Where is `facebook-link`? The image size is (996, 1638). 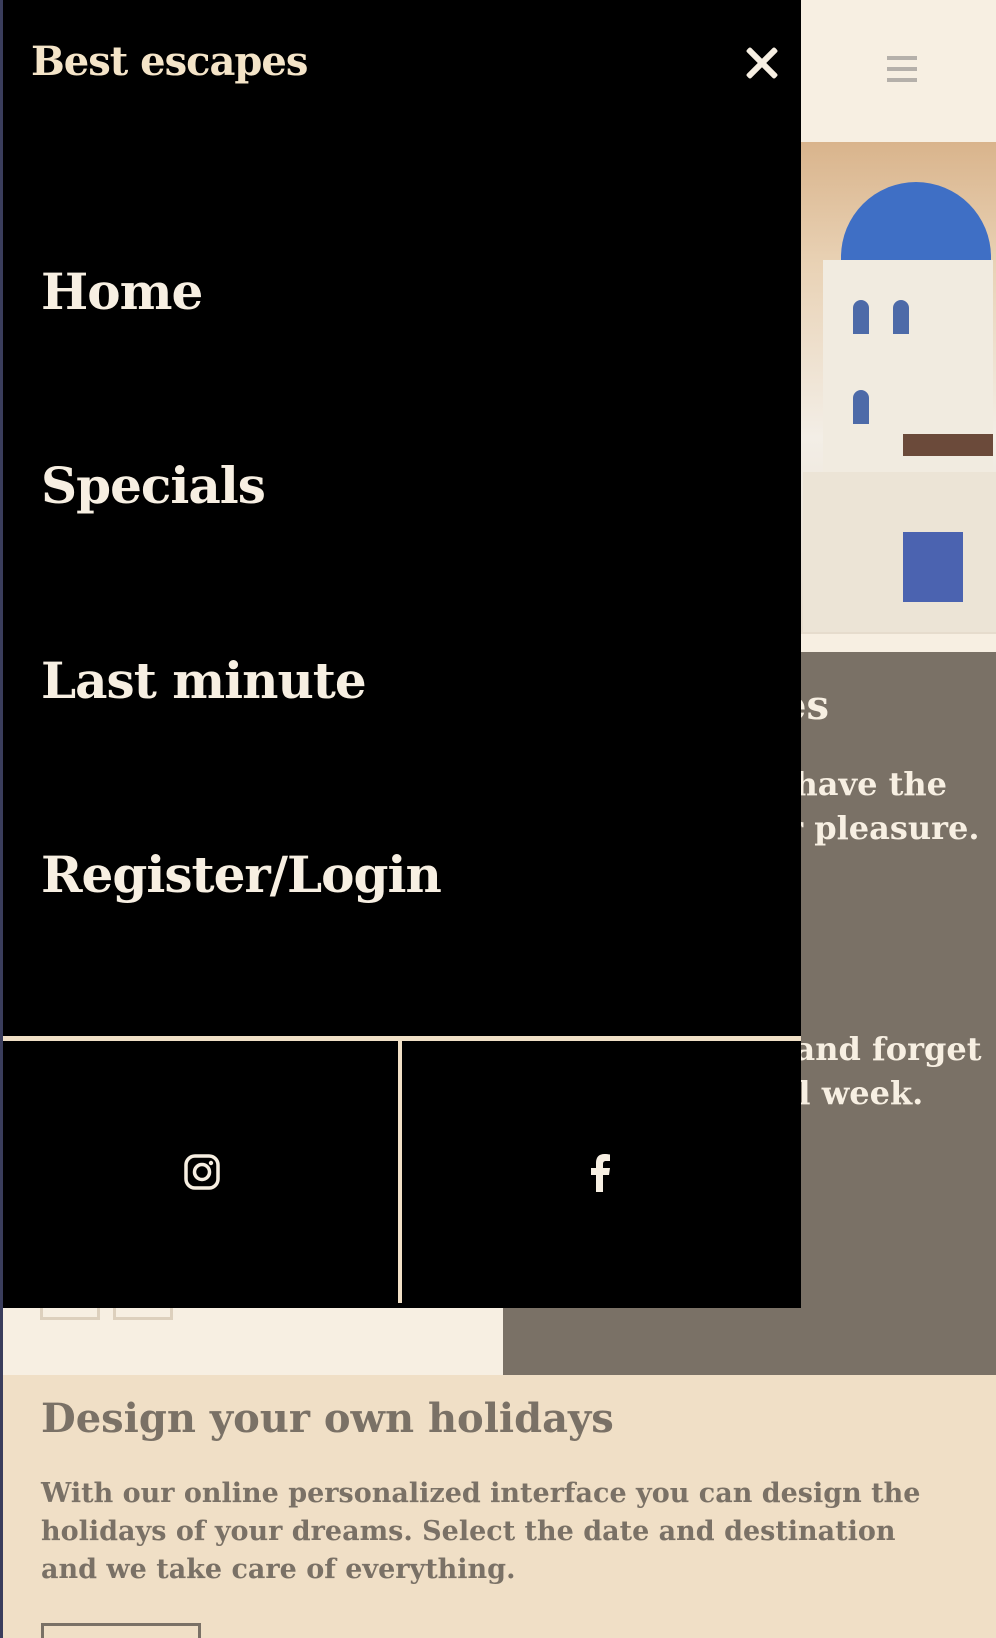 facebook-link is located at coordinates (600, 1172).